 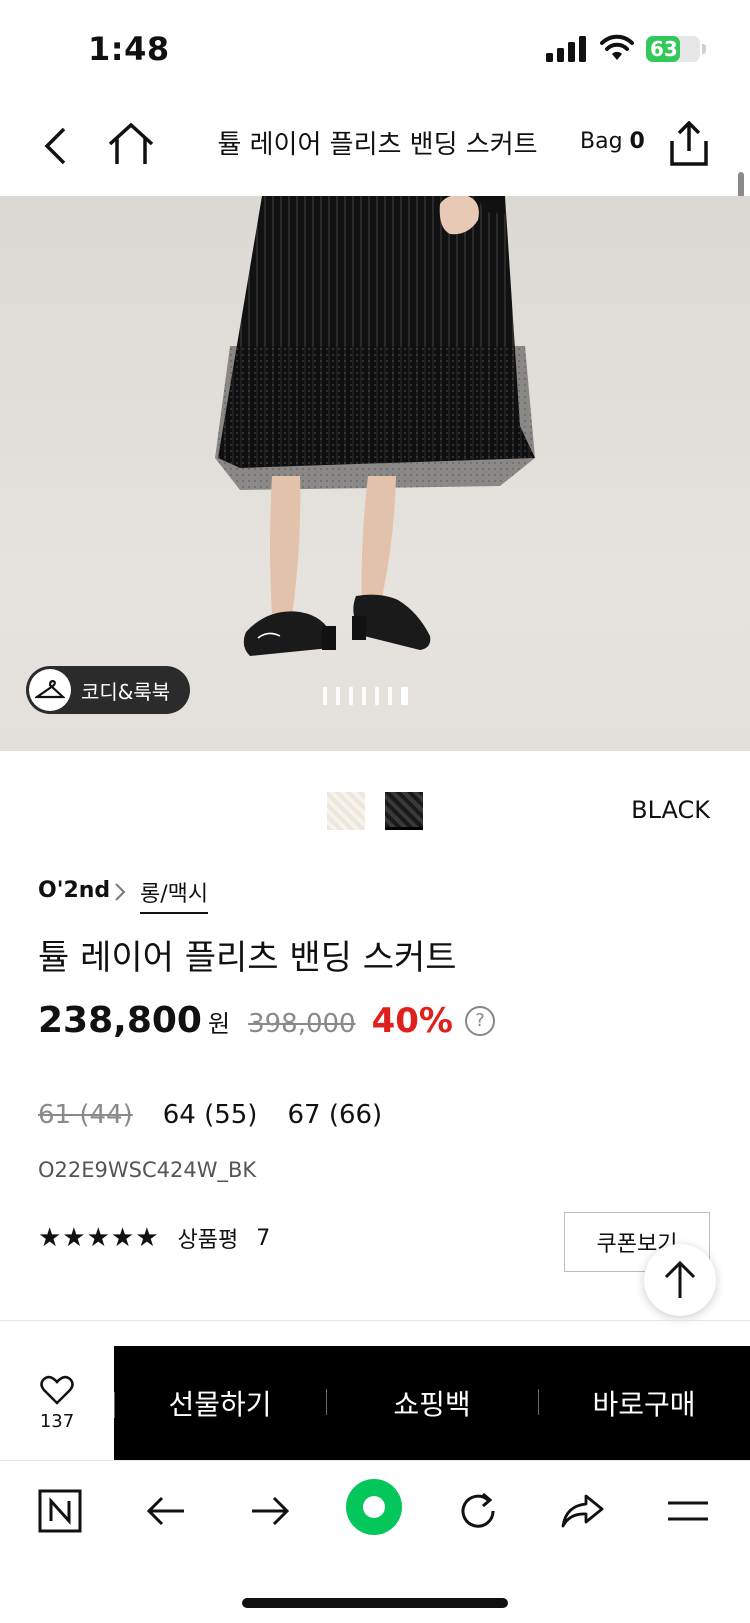 I want to click on share-icon, so click(x=689, y=143).